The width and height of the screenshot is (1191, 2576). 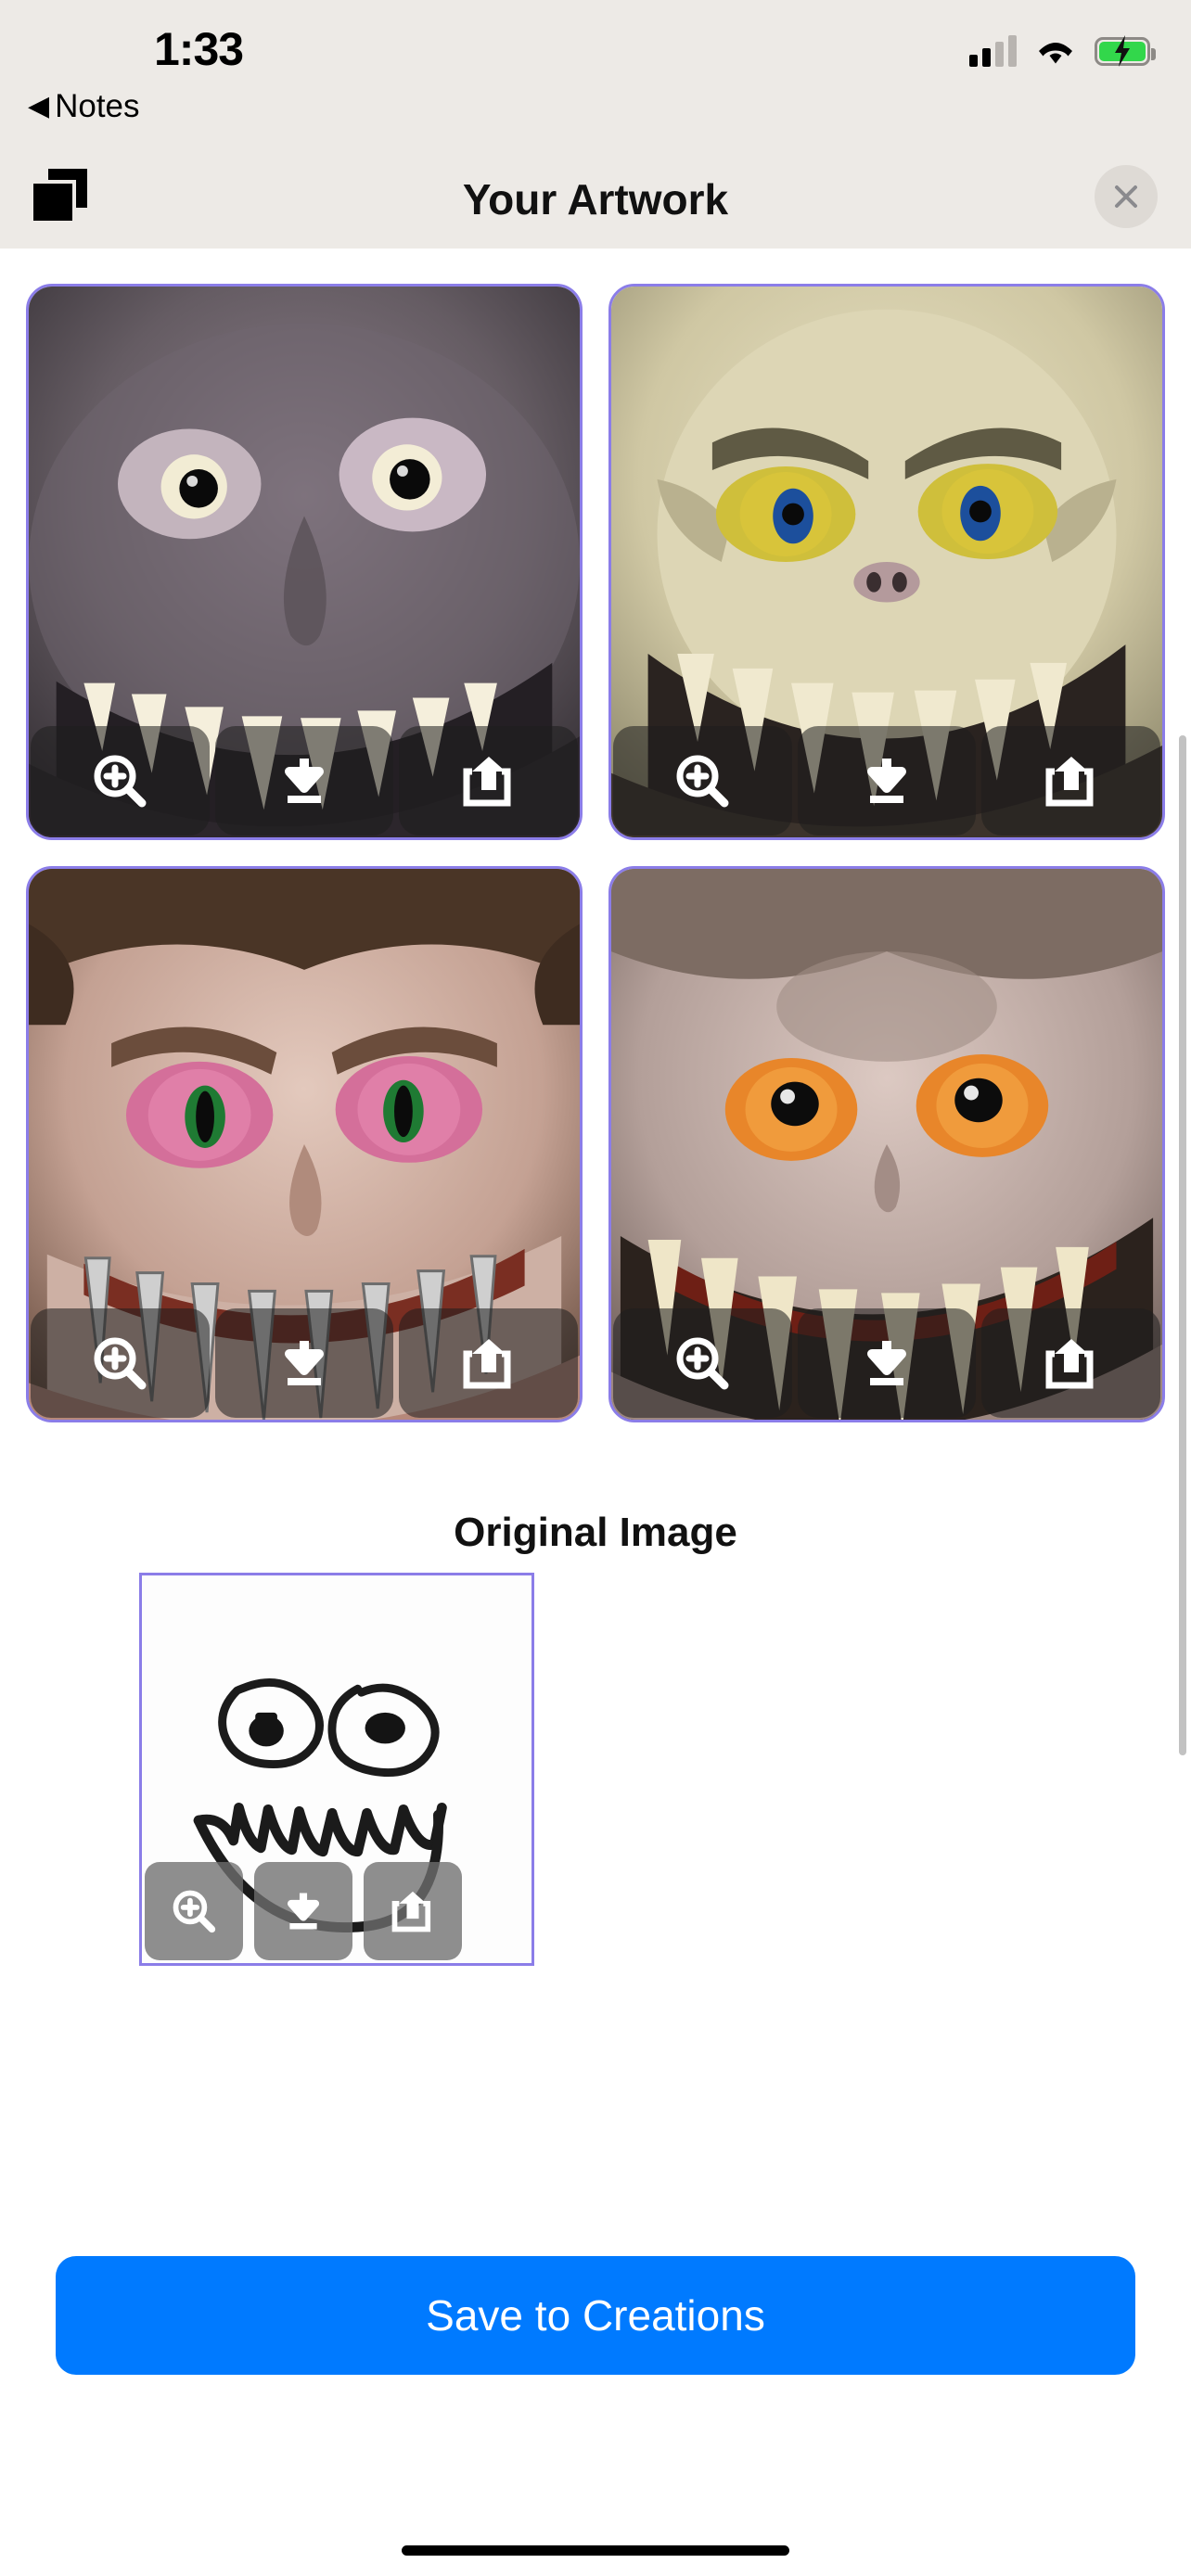 What do you see at coordinates (199, 49) in the screenshot?
I see `status-time: 1:33` at bounding box center [199, 49].